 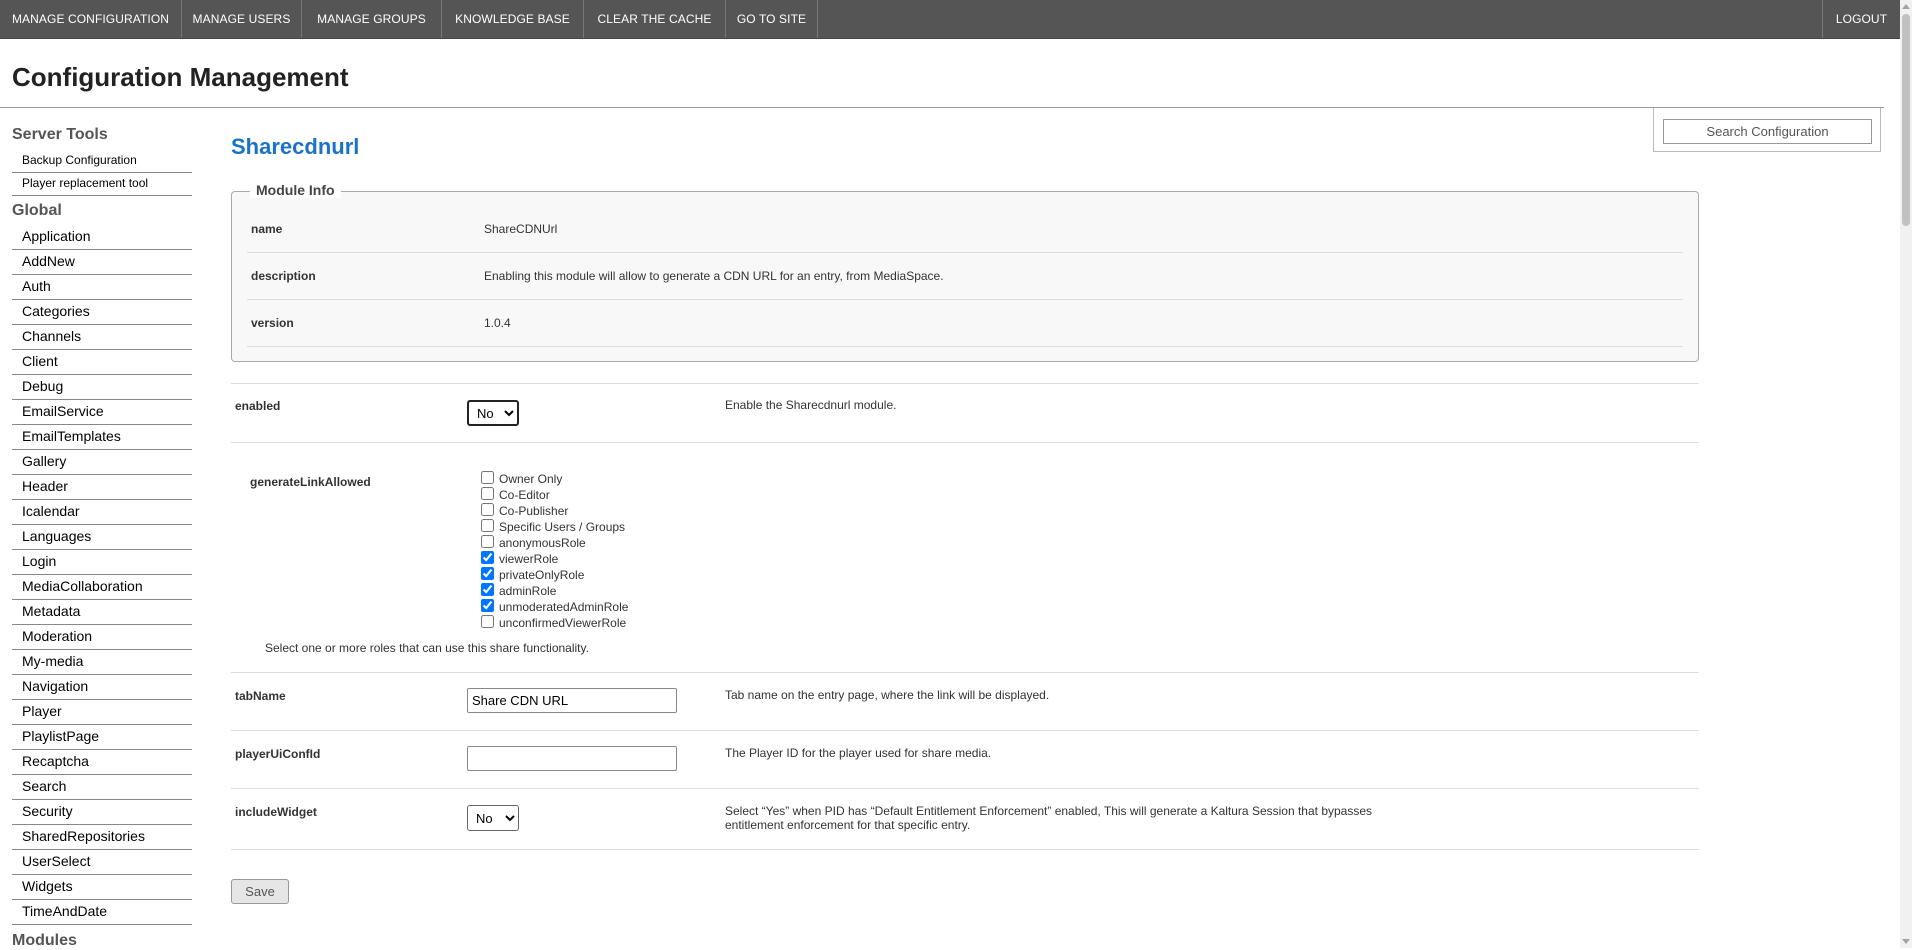 I want to click on generate-link-allowed-label: generateLinkAllowed, so click(x=310, y=482).